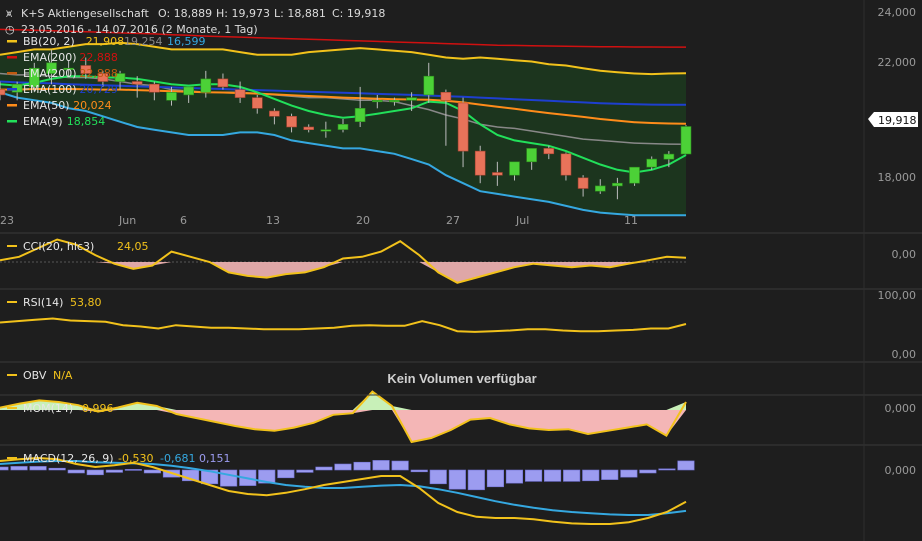 Image resolution: width=922 pixels, height=541 pixels. I want to click on last-price-value: 19,918, so click(897, 120).